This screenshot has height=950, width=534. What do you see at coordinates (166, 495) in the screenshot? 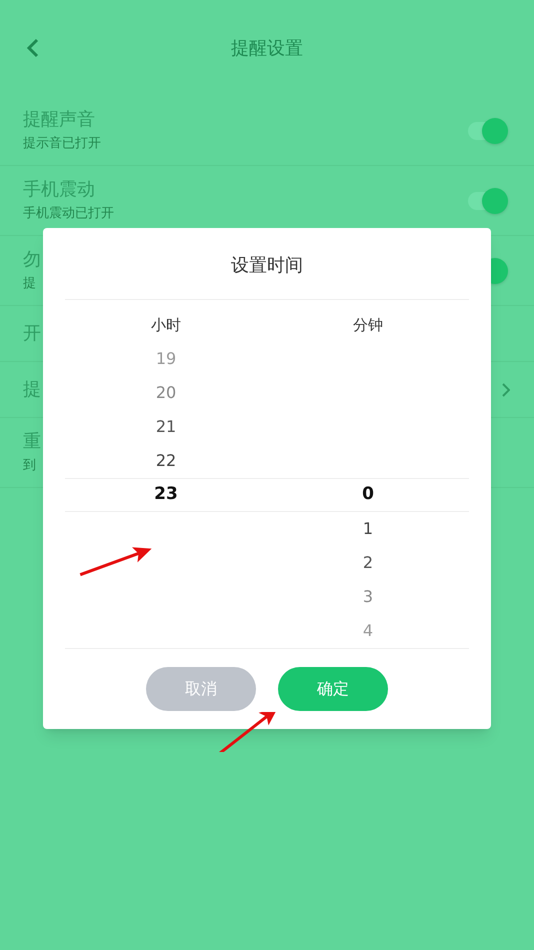
I see `picker-value: 23` at bounding box center [166, 495].